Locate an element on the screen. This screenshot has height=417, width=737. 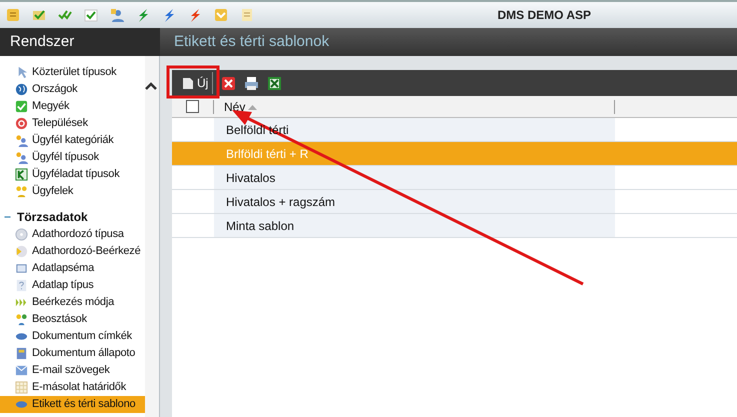
sidebar-item: E-másolat határidők is located at coordinates (72, 387).